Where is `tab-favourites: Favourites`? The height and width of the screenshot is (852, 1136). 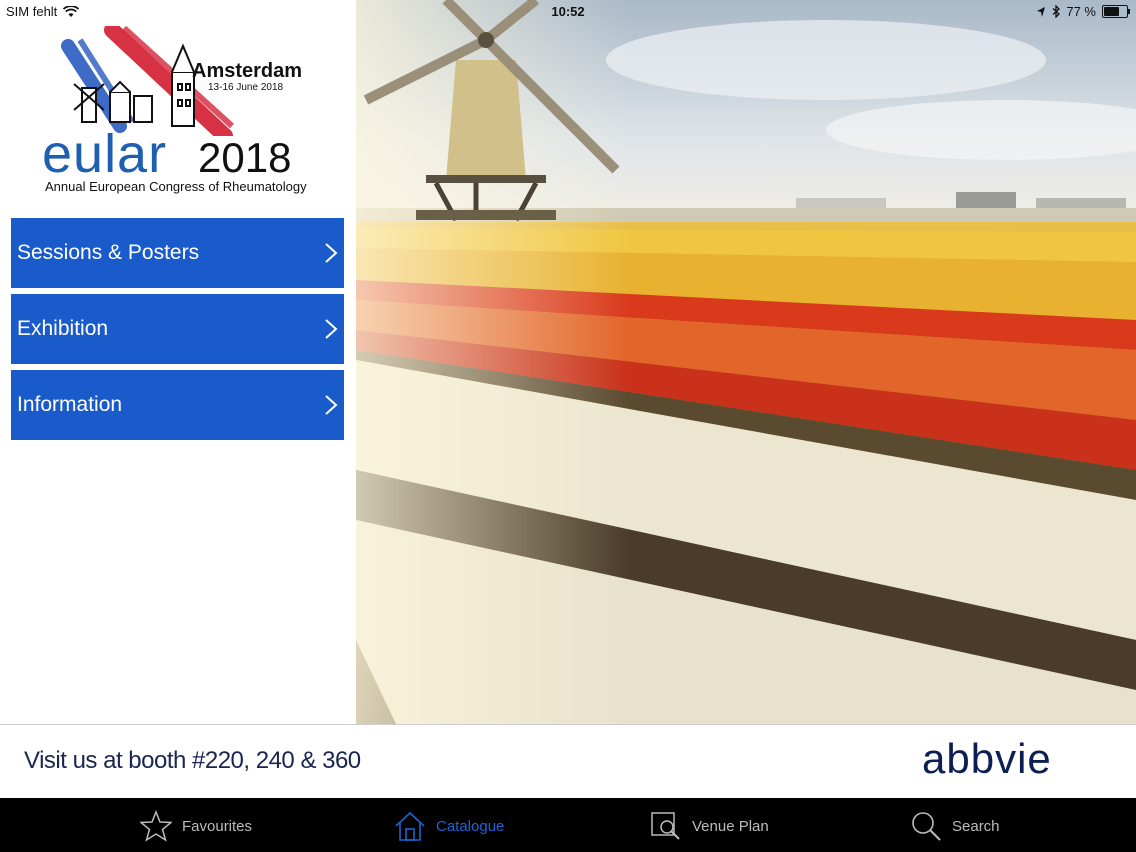
tab-favourites: Favourites is located at coordinates (196, 826).